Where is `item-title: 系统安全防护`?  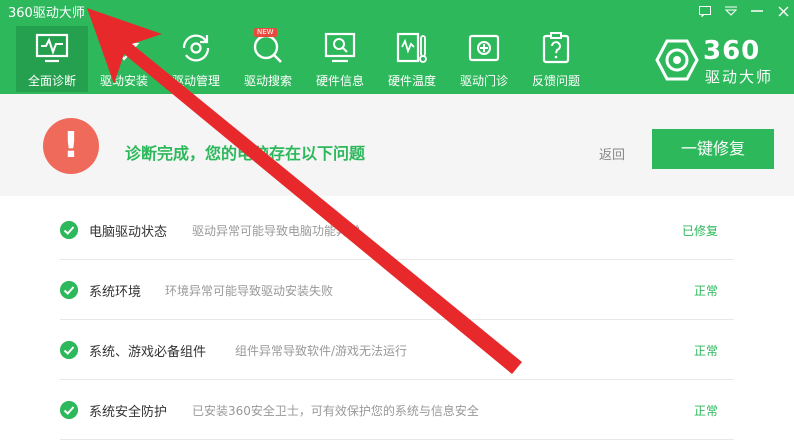 item-title: 系统安全防护 is located at coordinates (128, 412).